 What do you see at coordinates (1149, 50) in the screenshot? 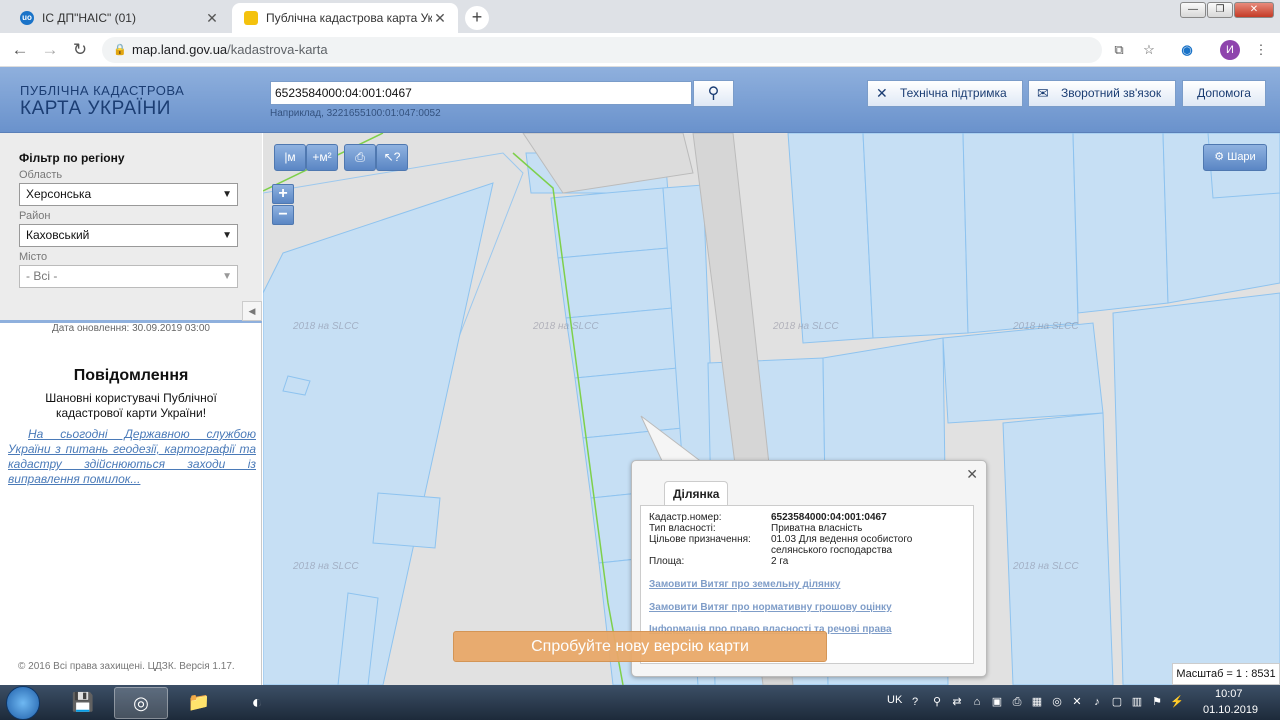
I see `star-icon: ☆` at bounding box center [1149, 50].